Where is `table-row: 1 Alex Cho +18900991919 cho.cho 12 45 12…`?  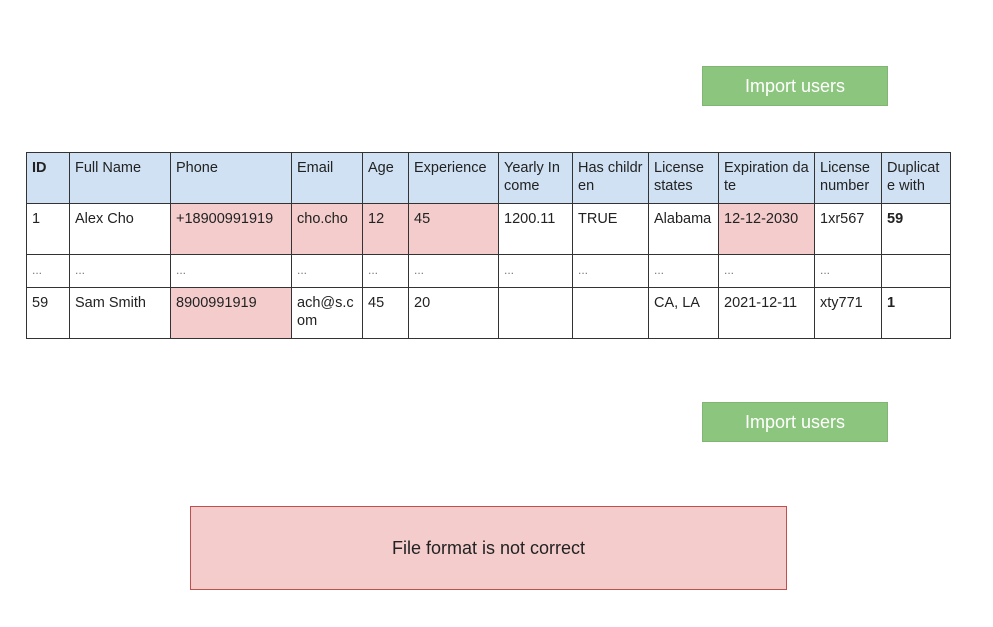 table-row: 1 Alex Cho +18900991919 cho.cho 12 45 12… is located at coordinates (488, 229).